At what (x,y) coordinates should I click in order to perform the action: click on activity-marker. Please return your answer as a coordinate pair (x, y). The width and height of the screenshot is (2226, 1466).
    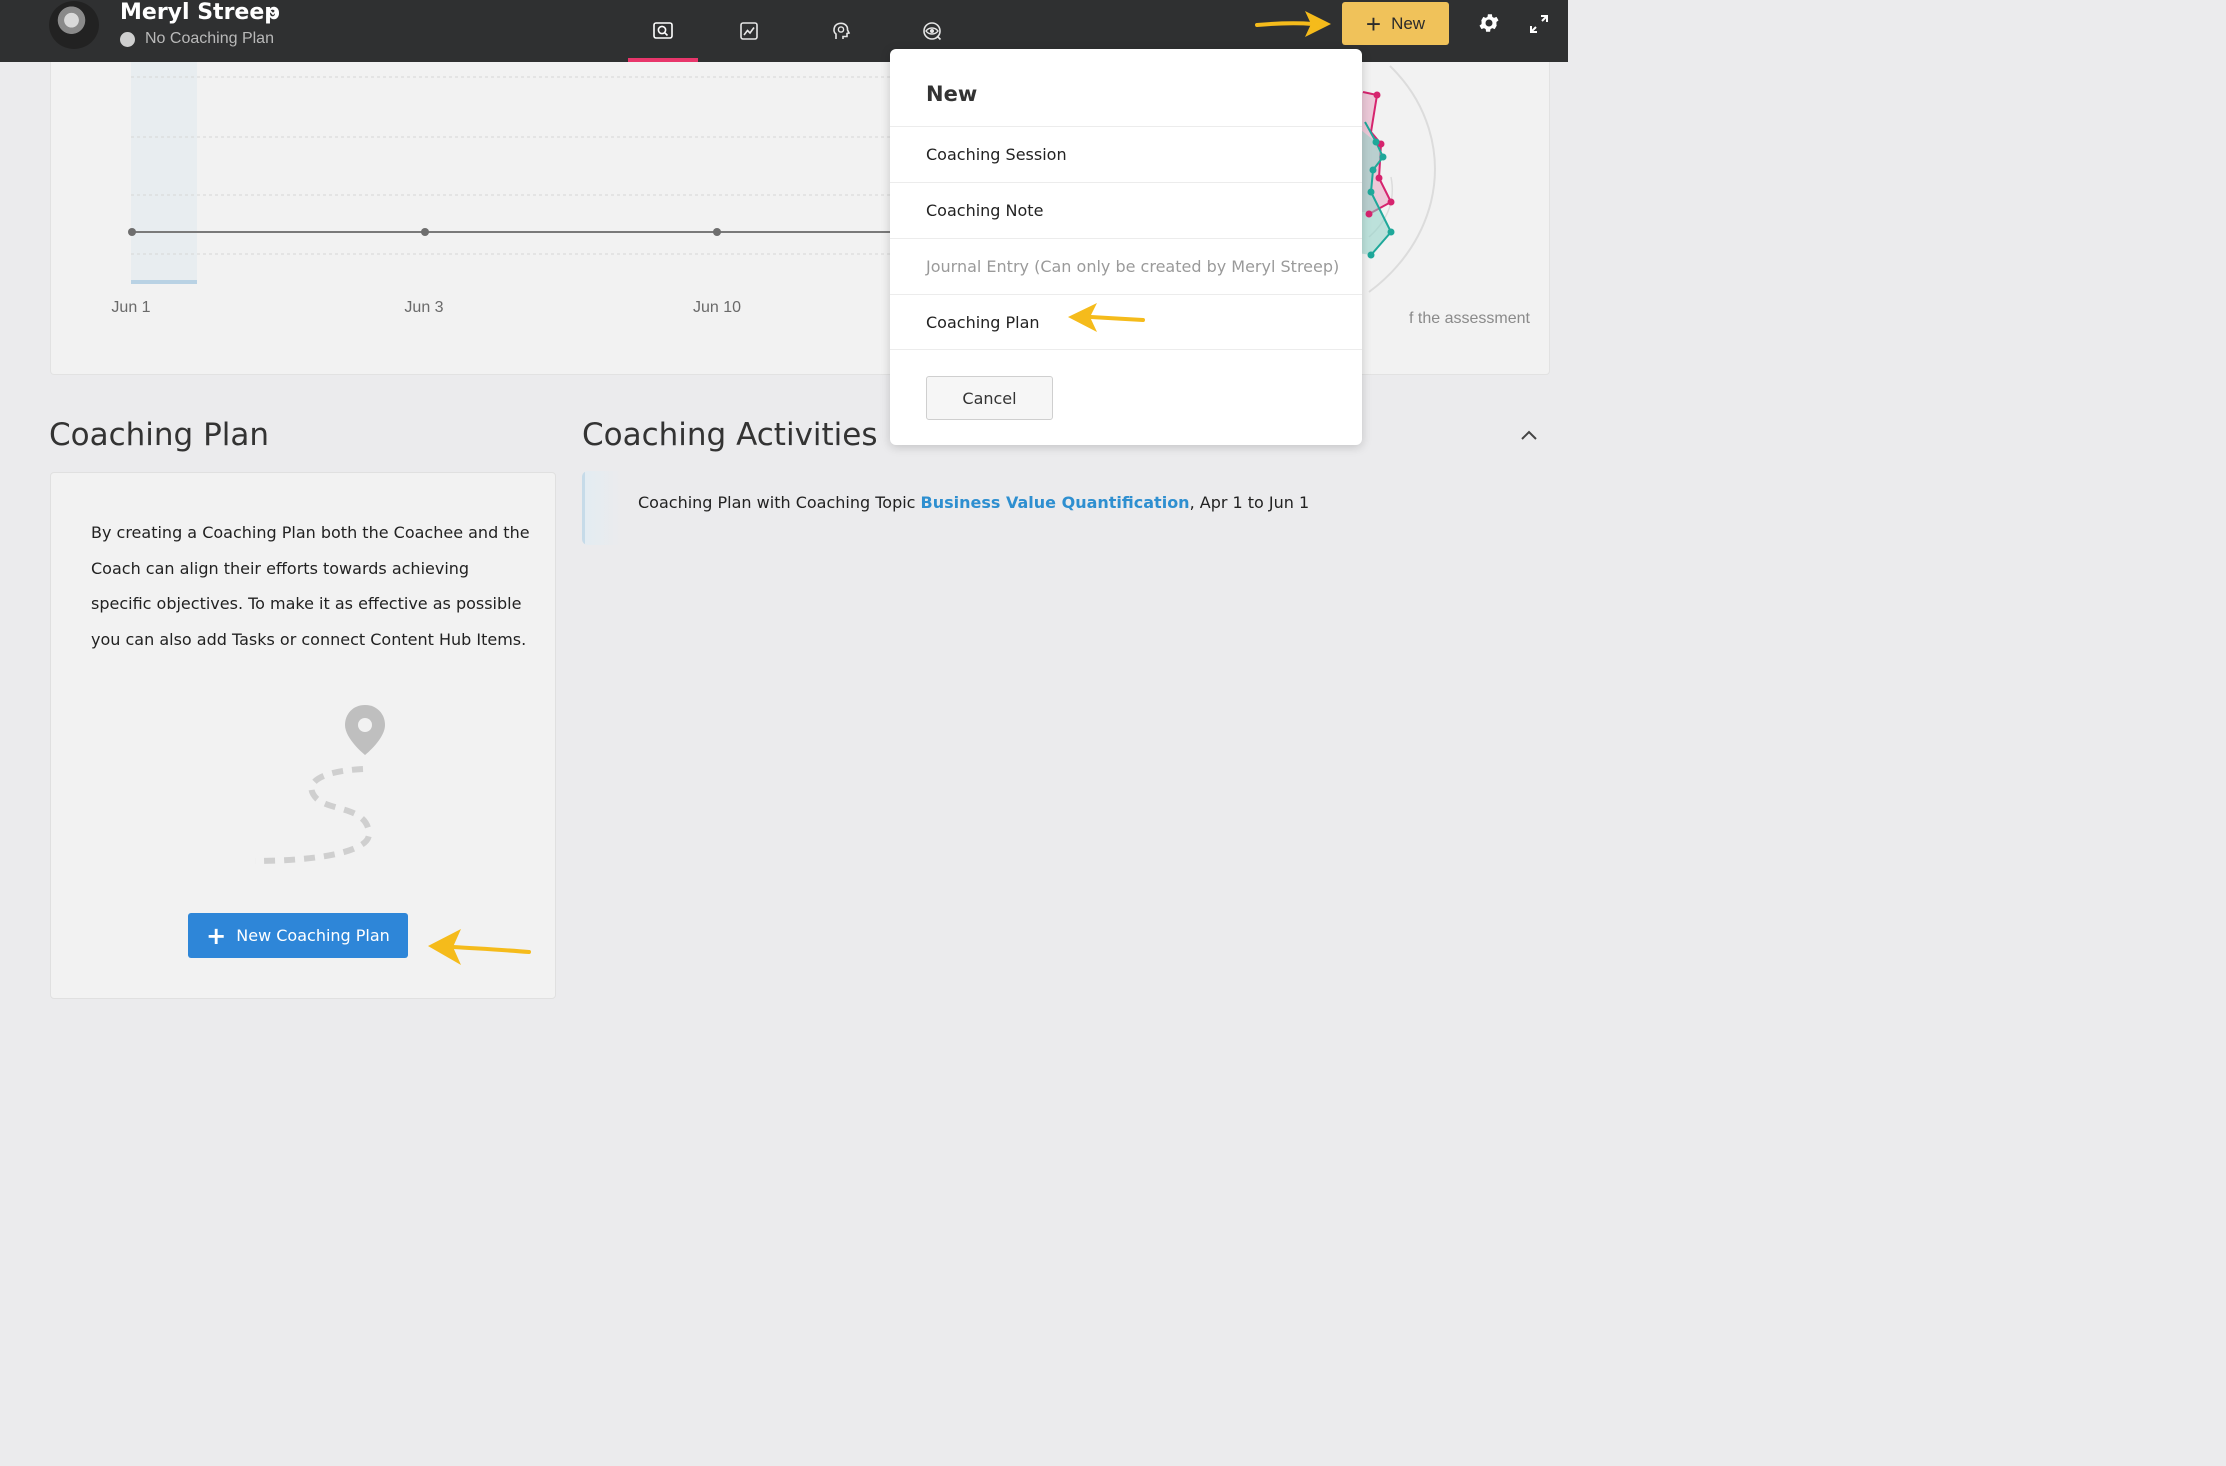
    Looking at the image, I should click on (601, 508).